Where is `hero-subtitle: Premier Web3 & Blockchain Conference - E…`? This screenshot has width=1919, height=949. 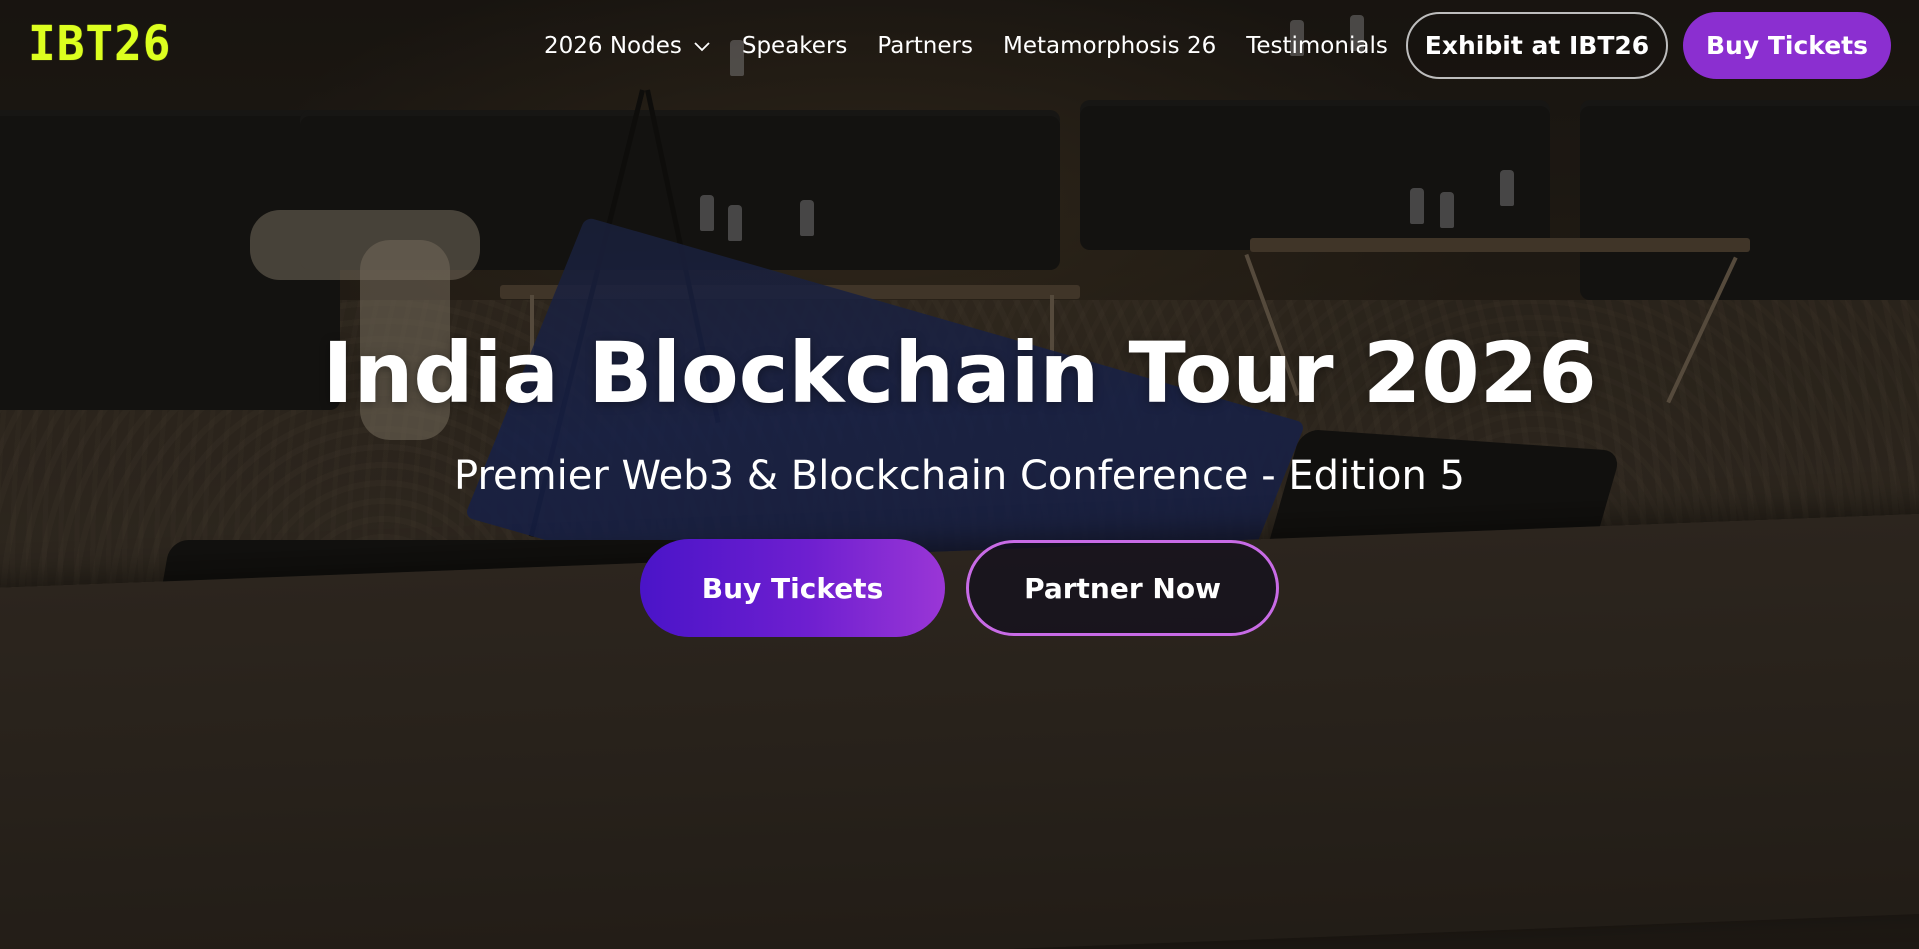 hero-subtitle: Premier Web3 & Blockchain Conference - E… is located at coordinates (959, 476).